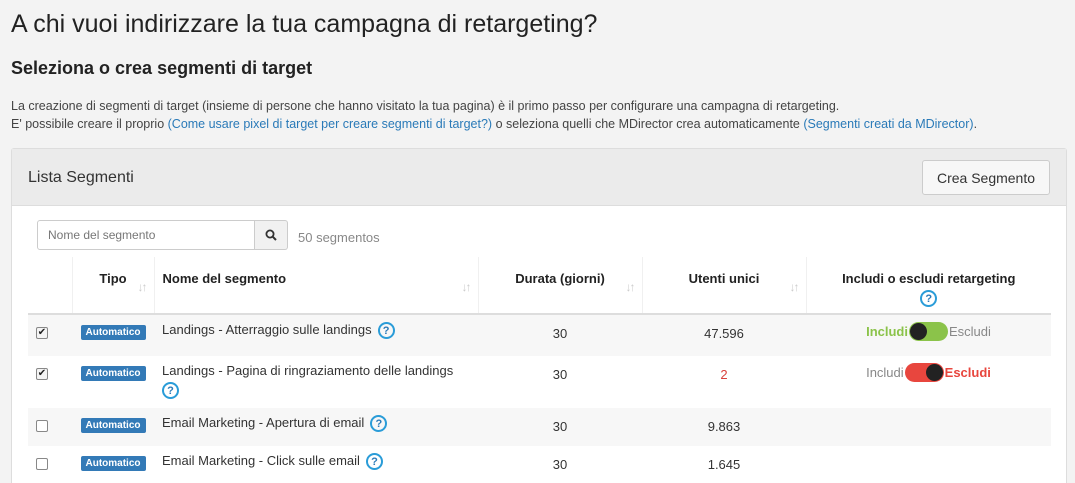 The height and width of the screenshot is (483, 1075). Describe the element at coordinates (724, 278) in the screenshot. I see `col-utenti-label: Utenti unici` at that location.